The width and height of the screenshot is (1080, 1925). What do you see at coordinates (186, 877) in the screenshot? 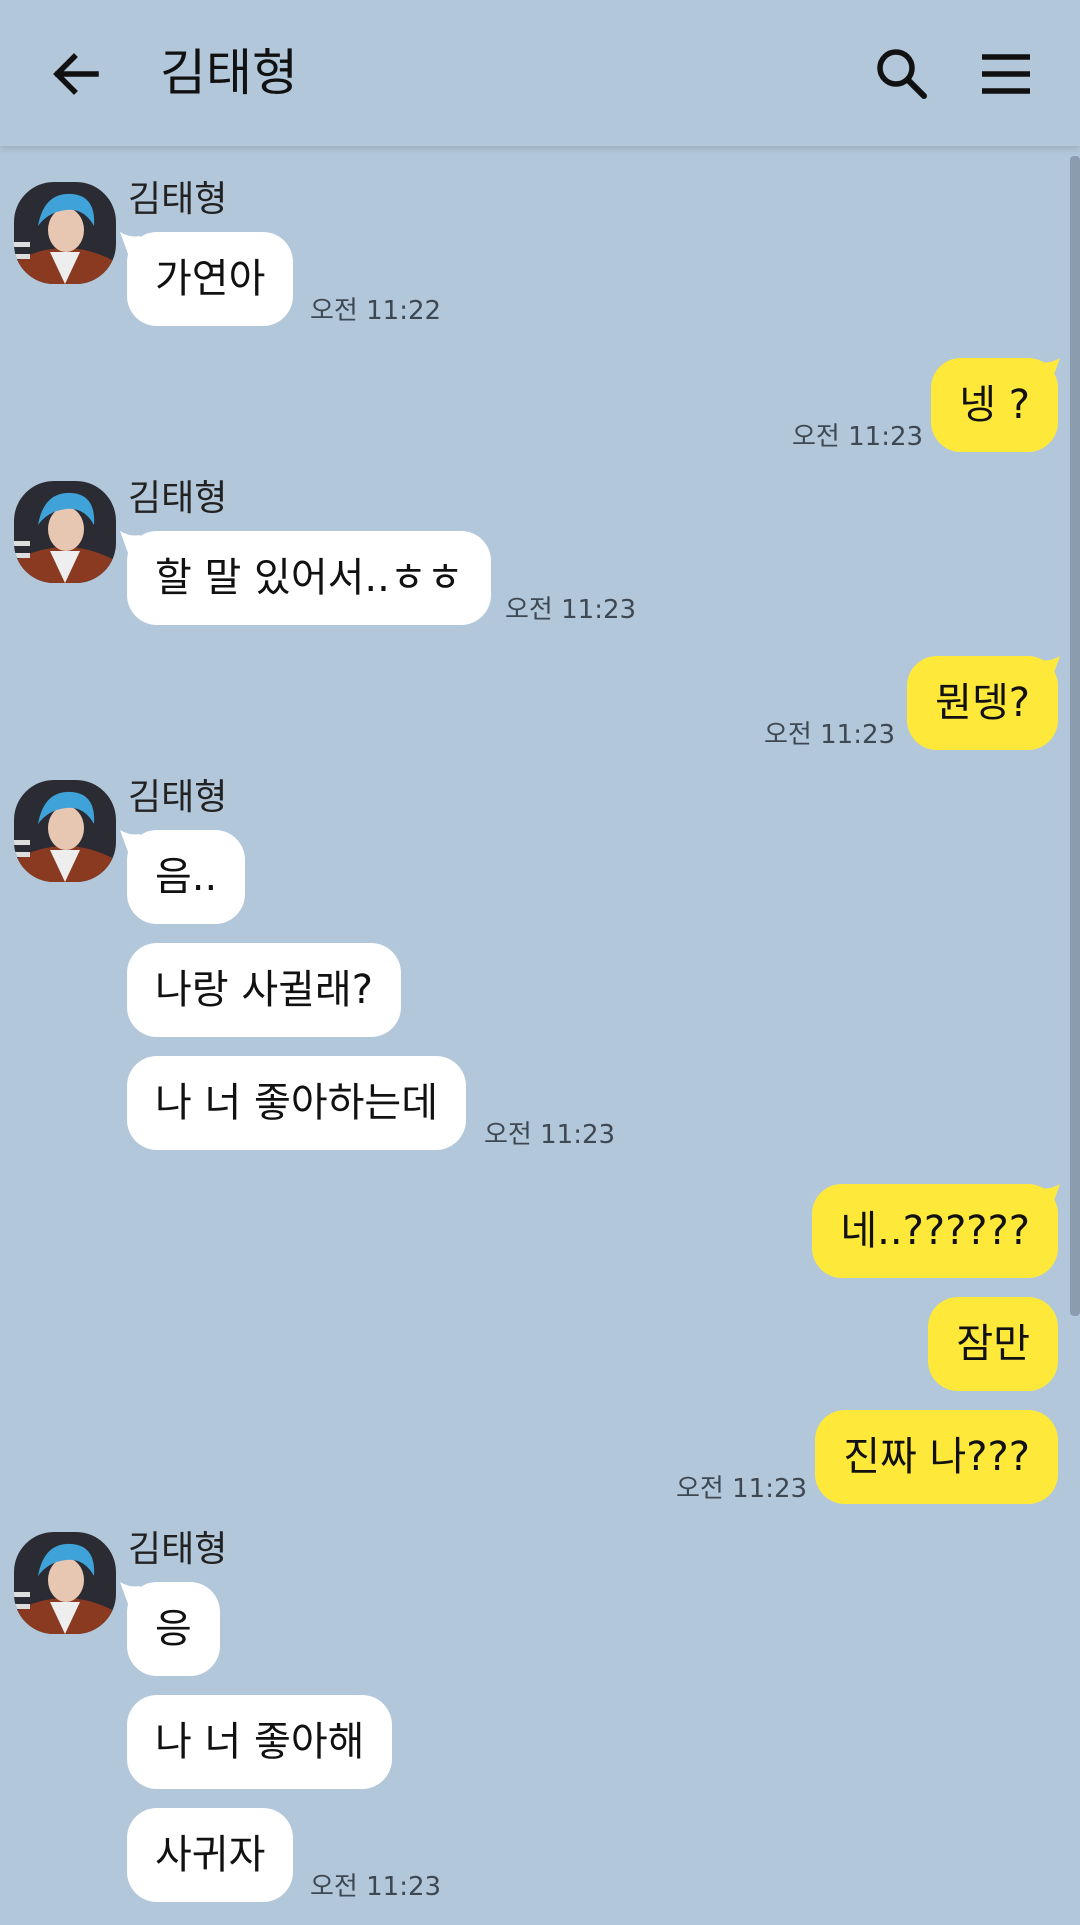
I see `message-bubble: 음..` at bounding box center [186, 877].